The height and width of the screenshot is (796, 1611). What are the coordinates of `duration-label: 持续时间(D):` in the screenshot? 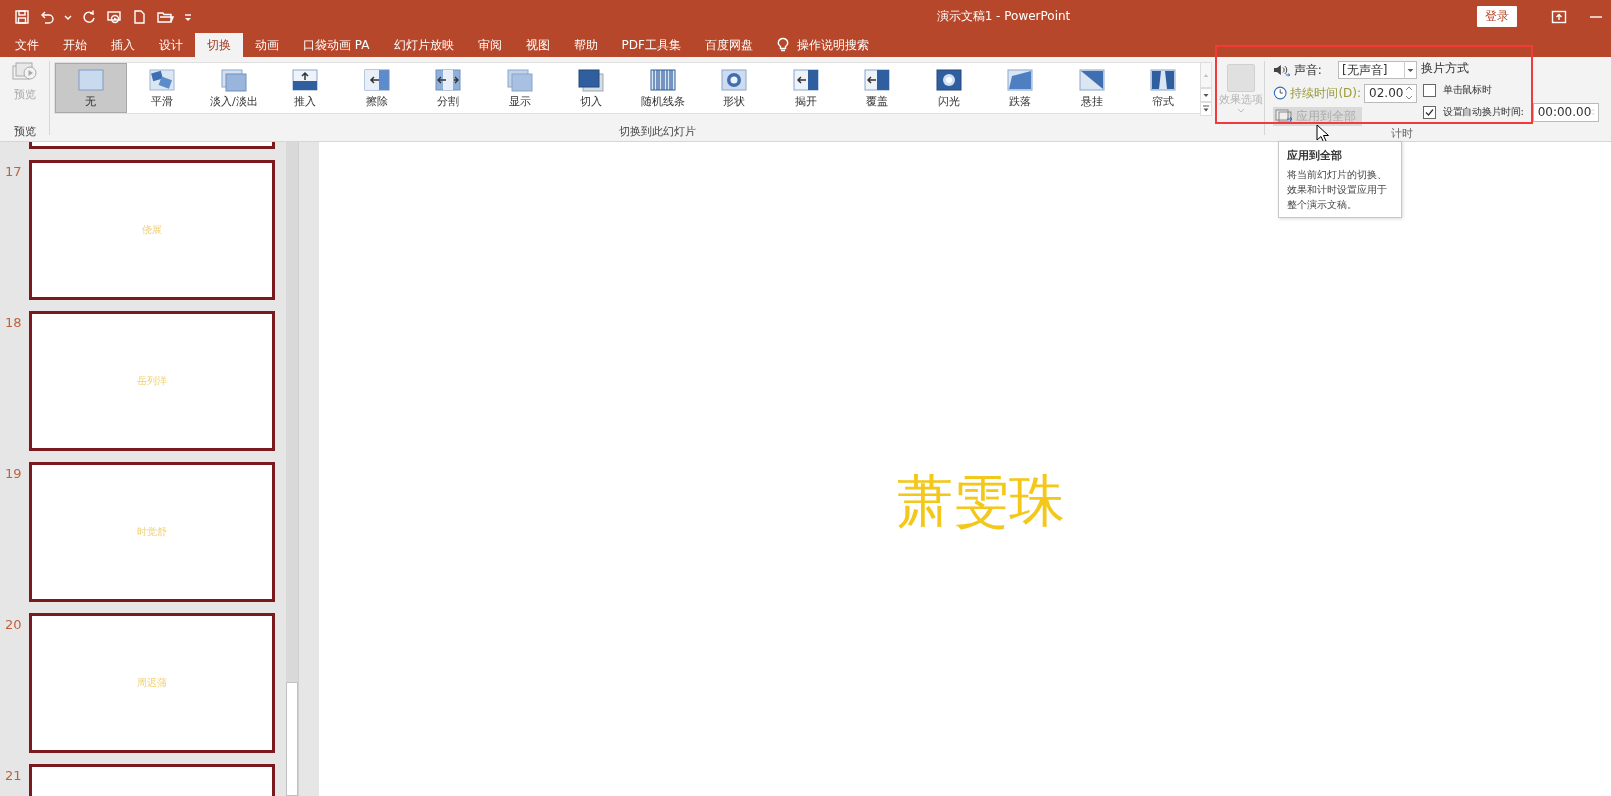 It's located at (1326, 93).